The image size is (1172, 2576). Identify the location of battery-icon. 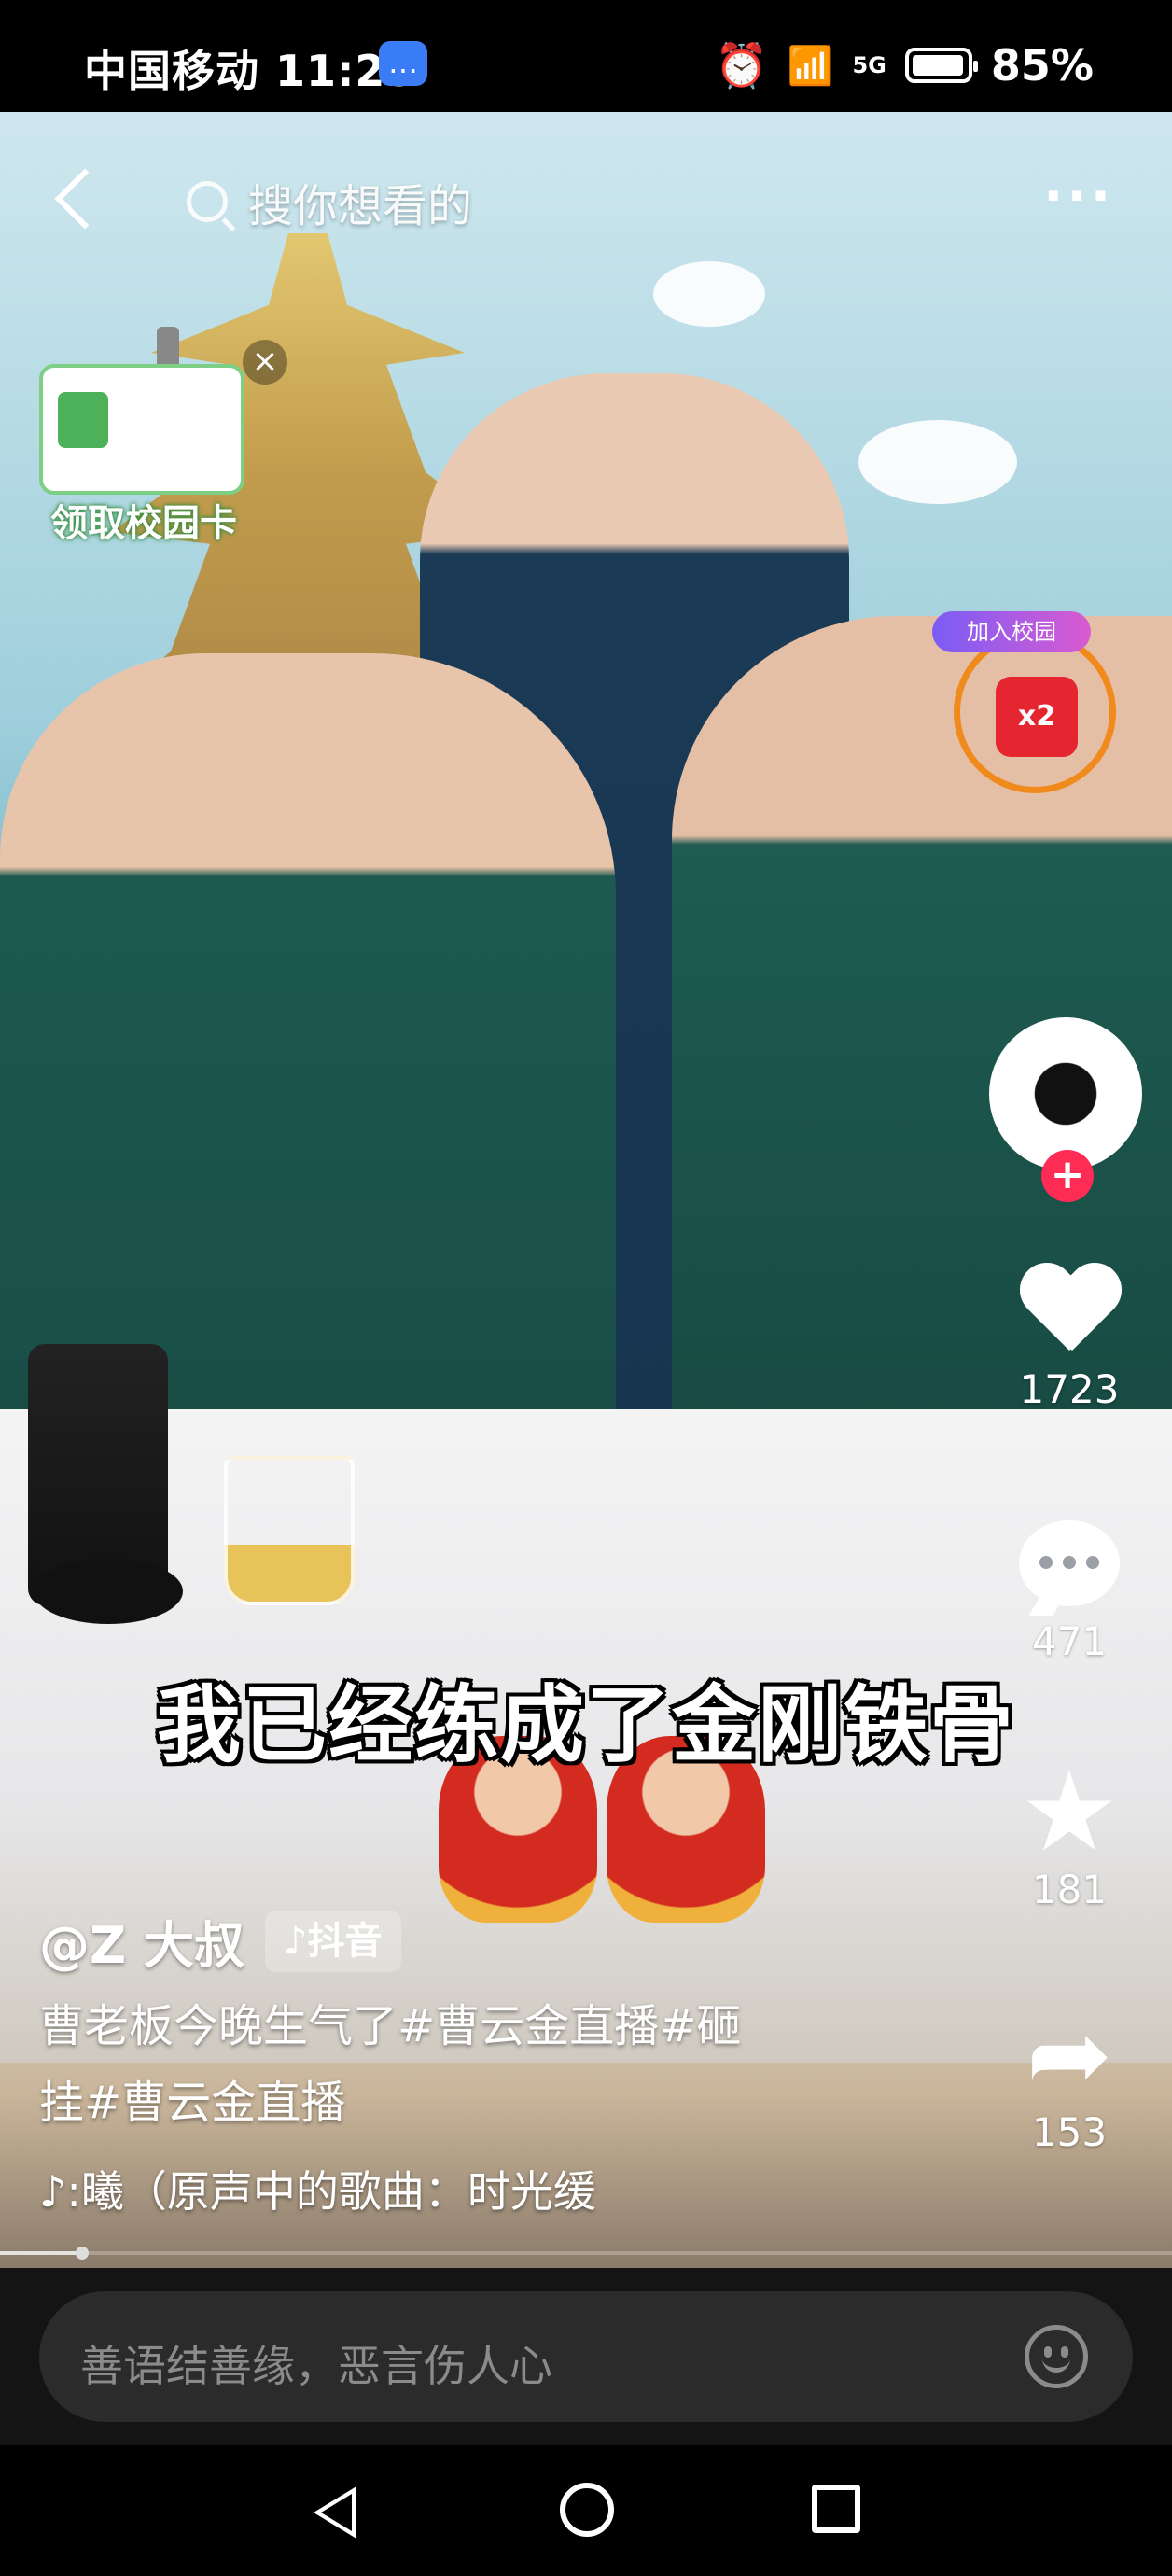
(941, 65).